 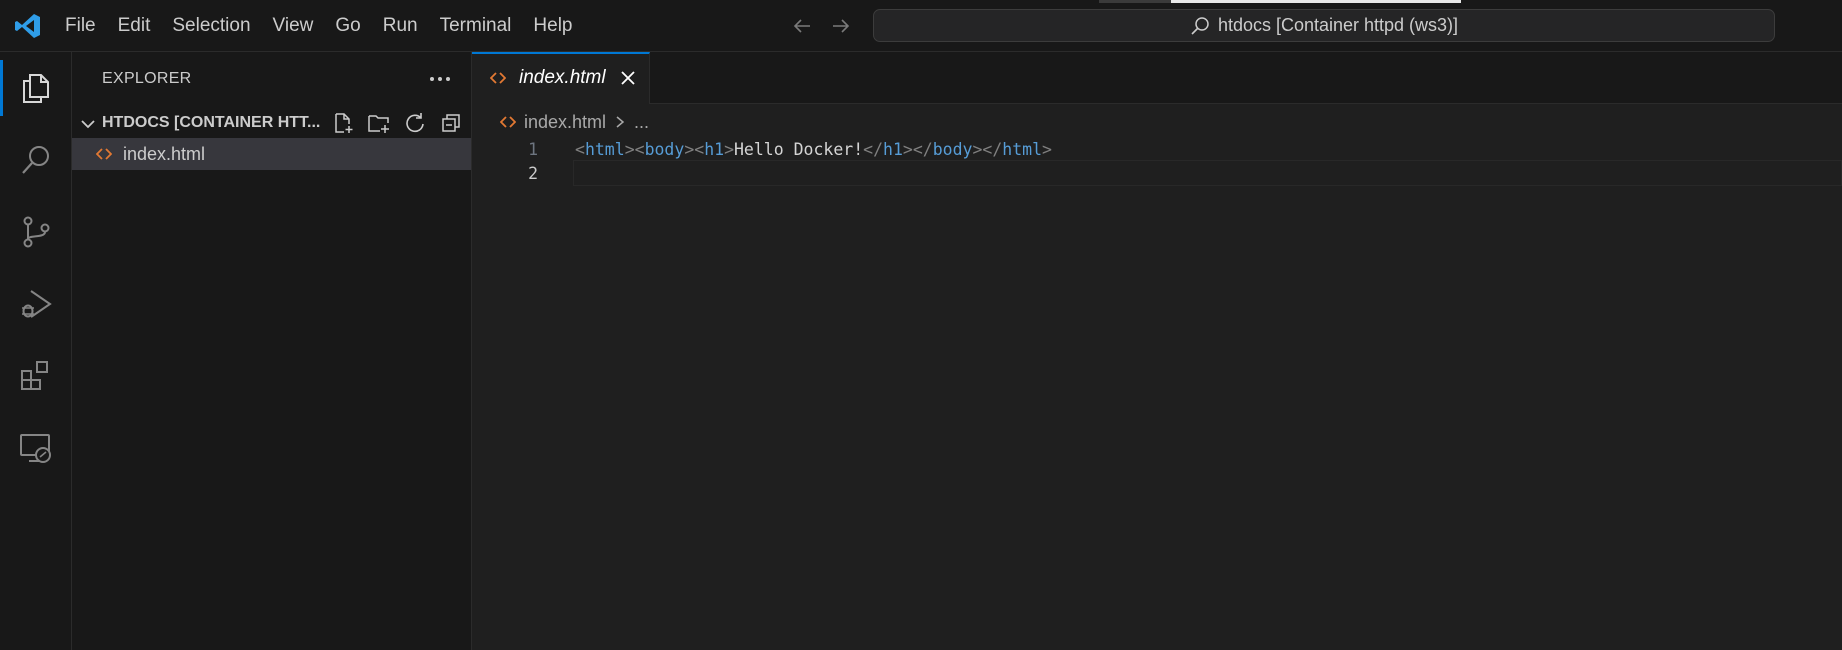 I want to click on new-file-button, so click(x=343, y=123).